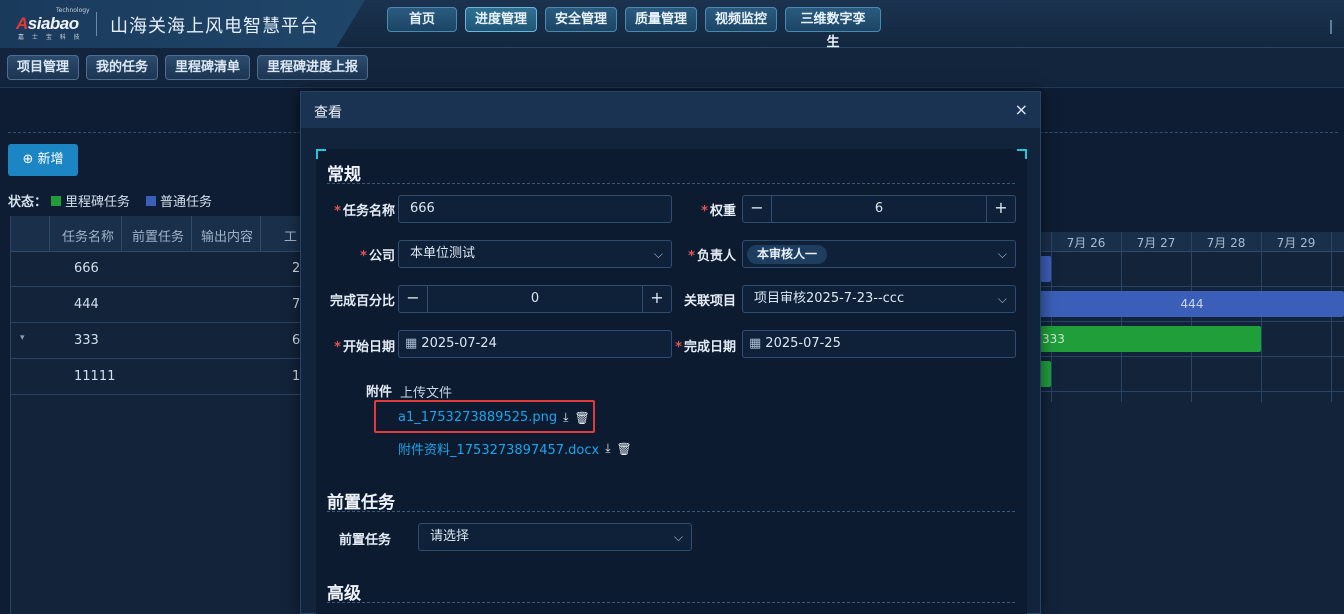  What do you see at coordinates (709, 301) in the screenshot?
I see `project-label: 关联项目` at bounding box center [709, 301].